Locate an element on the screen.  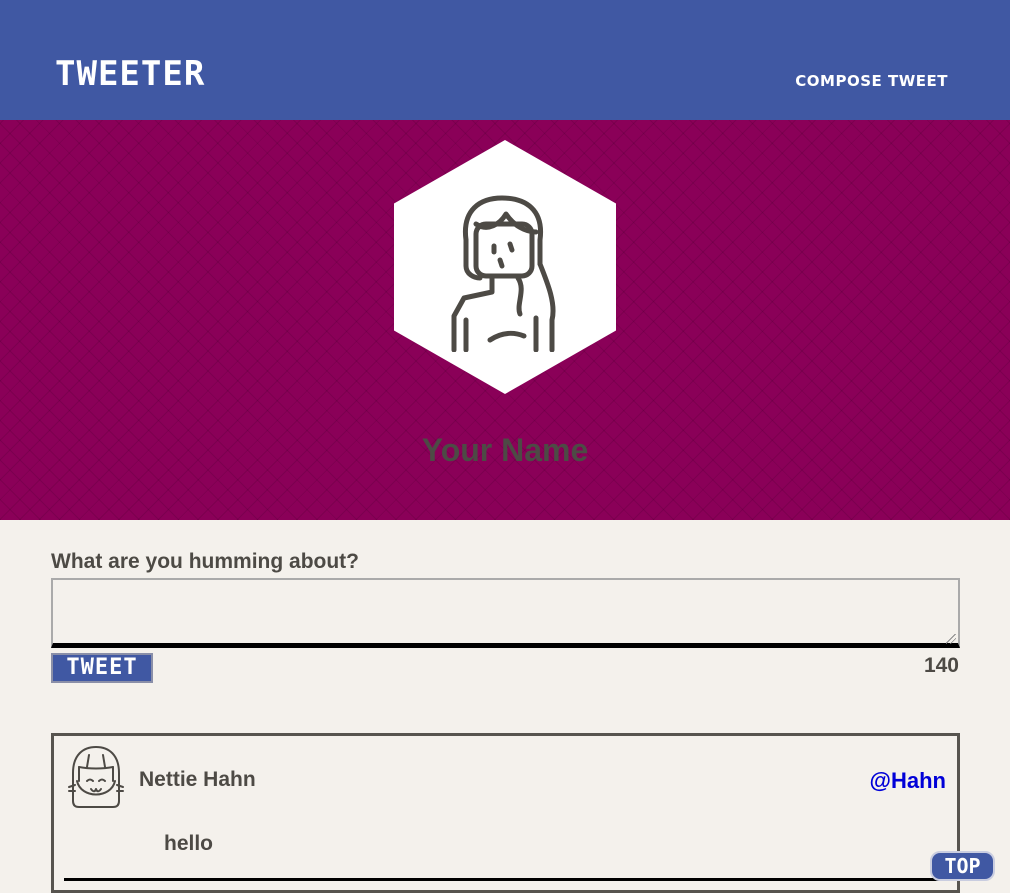
tweet-textarea is located at coordinates (505, 613).